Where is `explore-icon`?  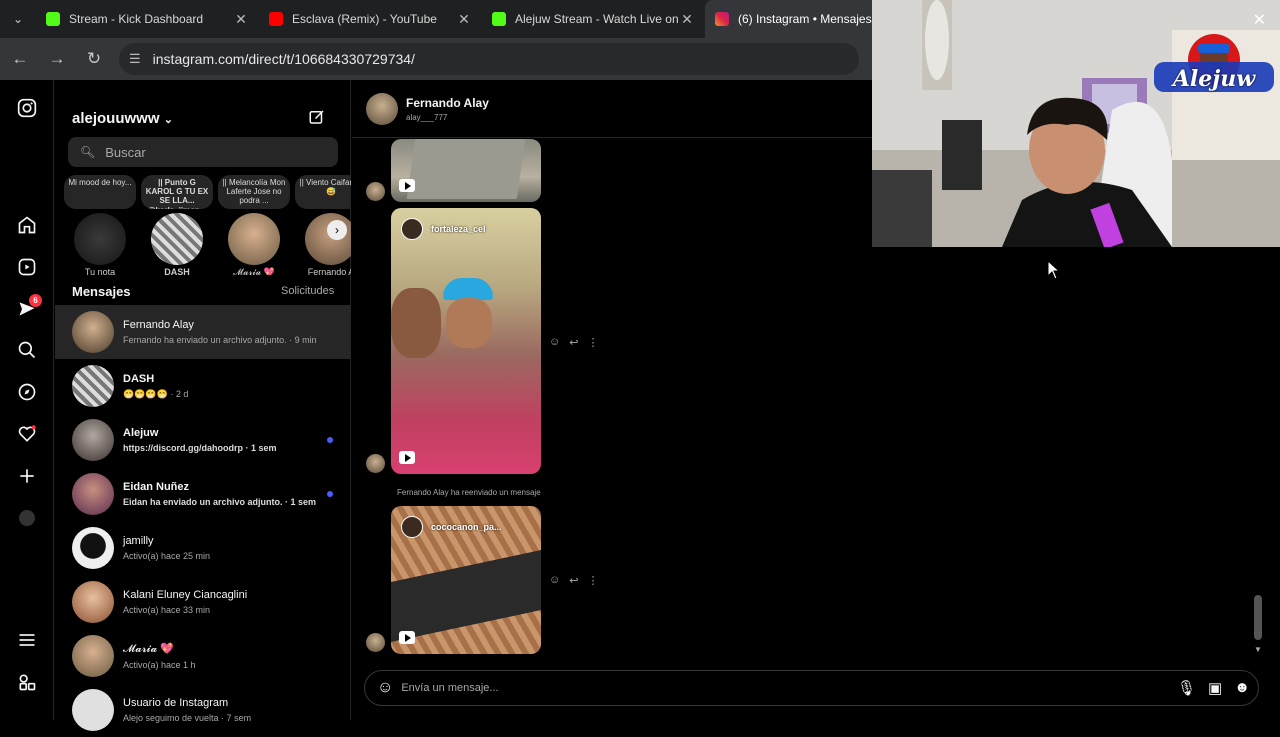
explore-icon is located at coordinates (27, 392).